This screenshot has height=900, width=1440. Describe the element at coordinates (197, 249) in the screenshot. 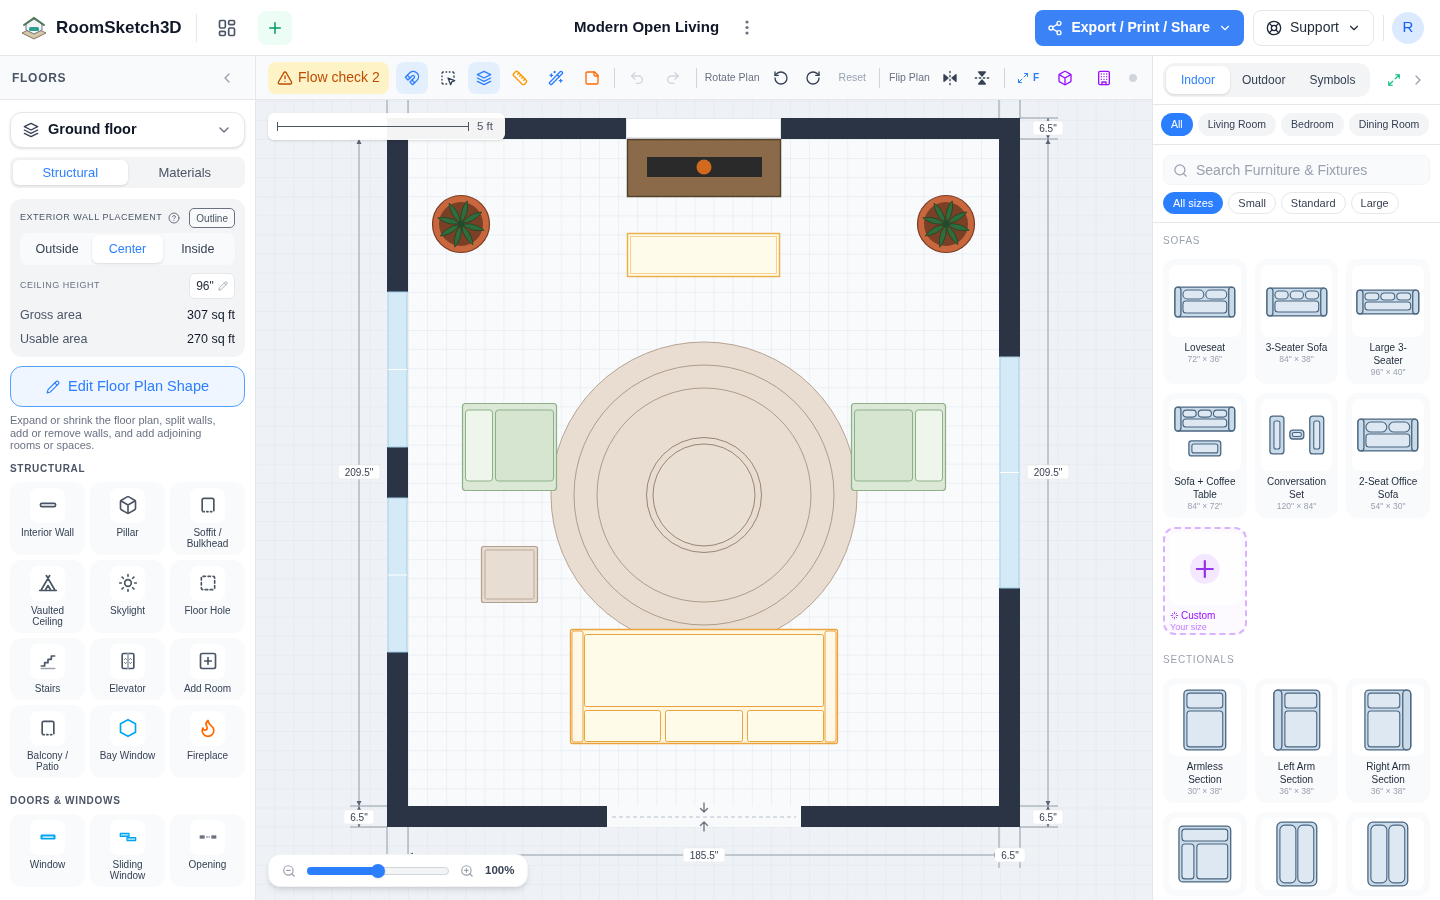

I see `segment-option: Inside` at that location.